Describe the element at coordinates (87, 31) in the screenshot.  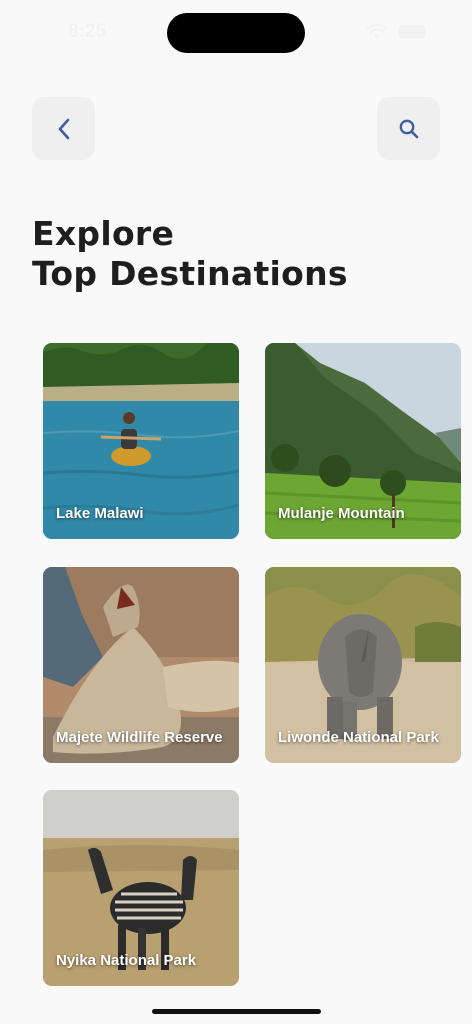
I see `status-time: 8:25` at that location.